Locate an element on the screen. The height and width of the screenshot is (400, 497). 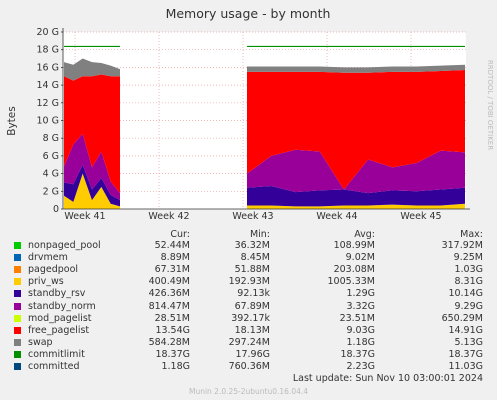
legend-min-value: 67.89M is located at coordinates (252, 306).